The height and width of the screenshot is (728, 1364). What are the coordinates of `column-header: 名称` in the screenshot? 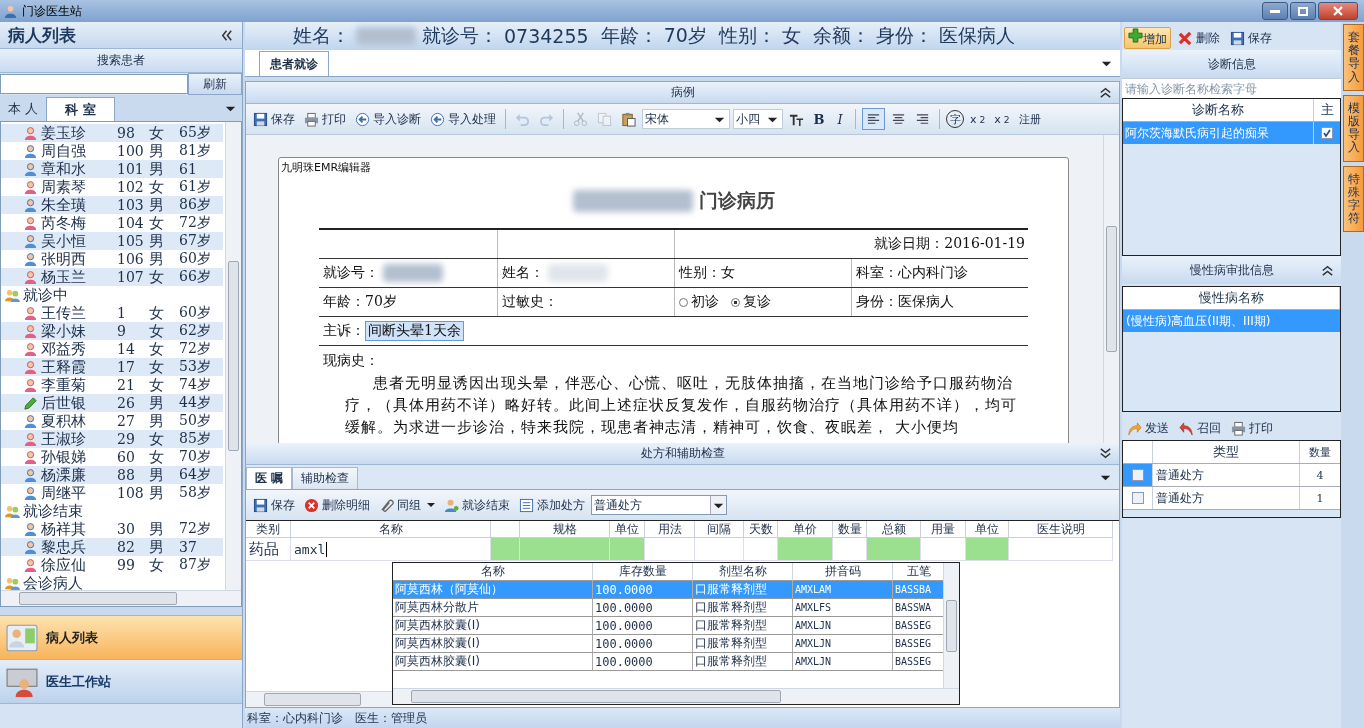 It's located at (391, 529).